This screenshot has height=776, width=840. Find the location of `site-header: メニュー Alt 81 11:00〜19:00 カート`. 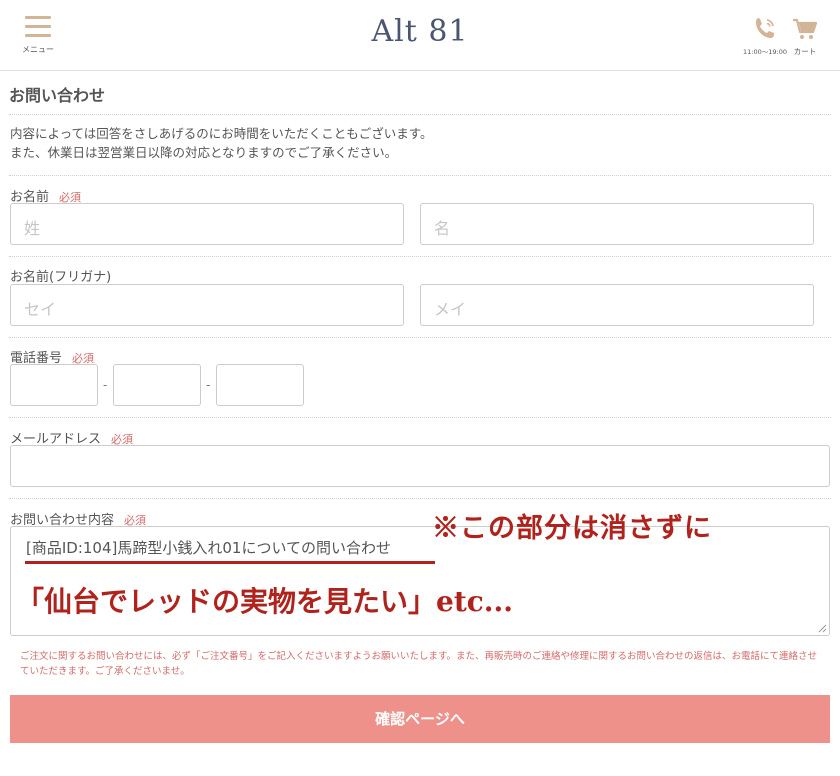

site-header: メニュー Alt 81 11:00〜19:00 カート is located at coordinates (420, 35).